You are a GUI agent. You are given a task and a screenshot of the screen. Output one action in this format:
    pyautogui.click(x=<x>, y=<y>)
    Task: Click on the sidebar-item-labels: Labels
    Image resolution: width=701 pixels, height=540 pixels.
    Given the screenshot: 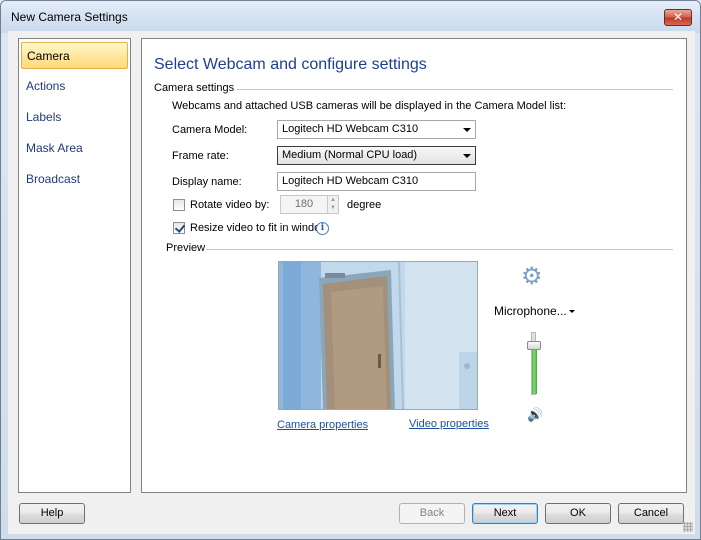 What is the action you would take?
    pyautogui.click(x=74, y=117)
    